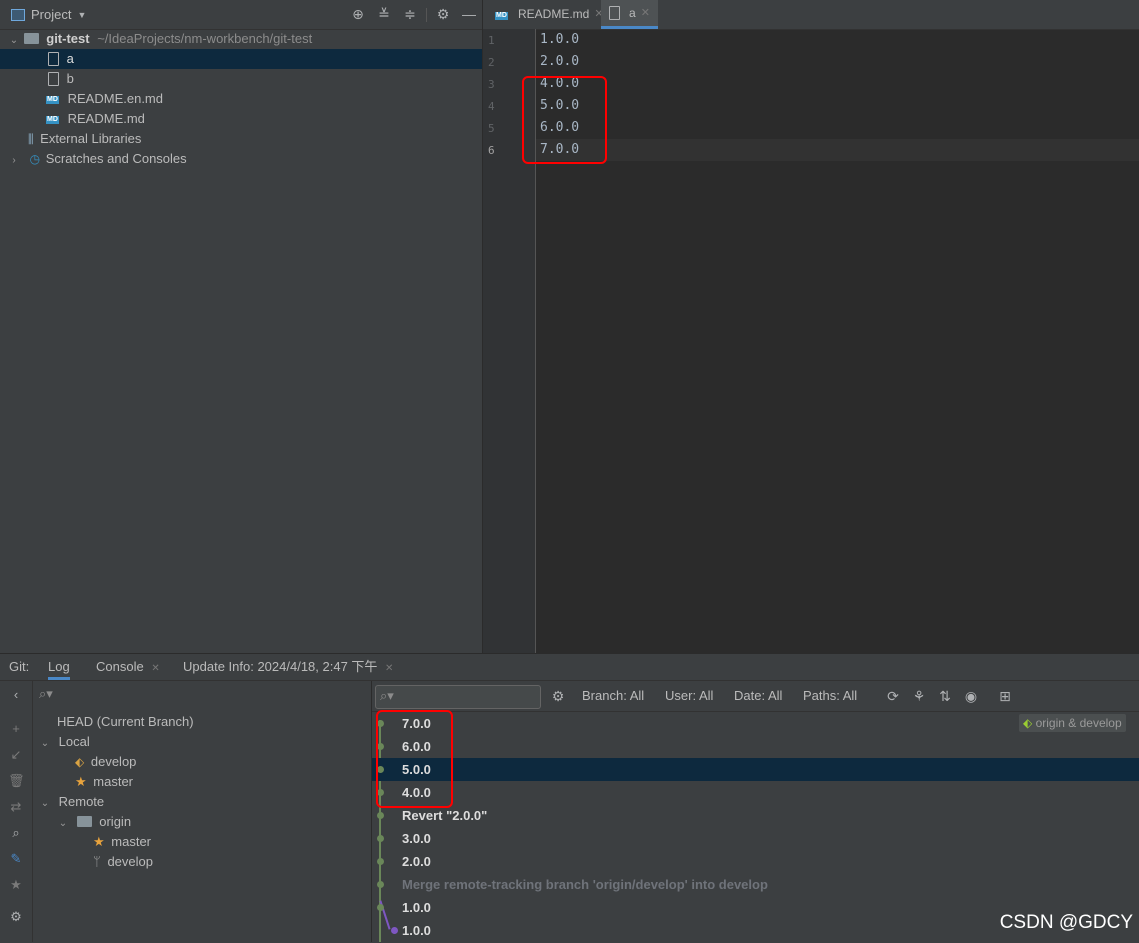  Describe the element at coordinates (288, 667) in the screenshot. I see `tab-update-info: Update Info: 2024/4/18, 2:47 下午 ✕` at that location.